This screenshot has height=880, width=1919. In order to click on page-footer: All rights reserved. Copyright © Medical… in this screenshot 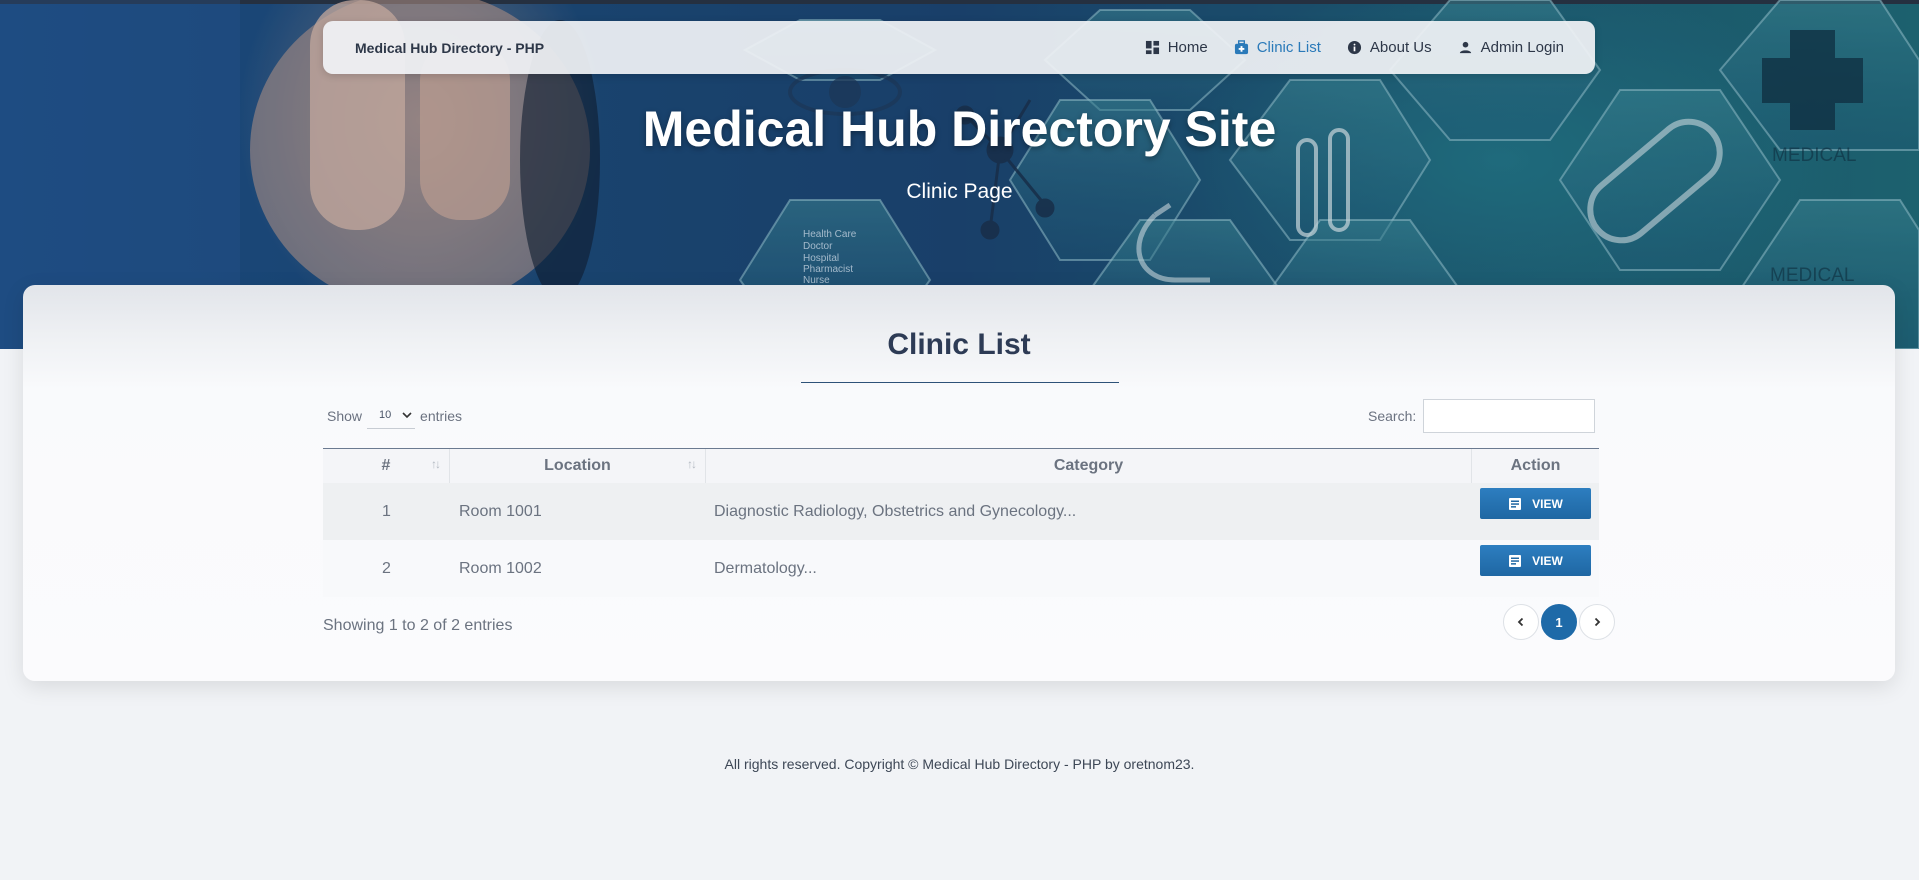, I will do `click(959, 764)`.